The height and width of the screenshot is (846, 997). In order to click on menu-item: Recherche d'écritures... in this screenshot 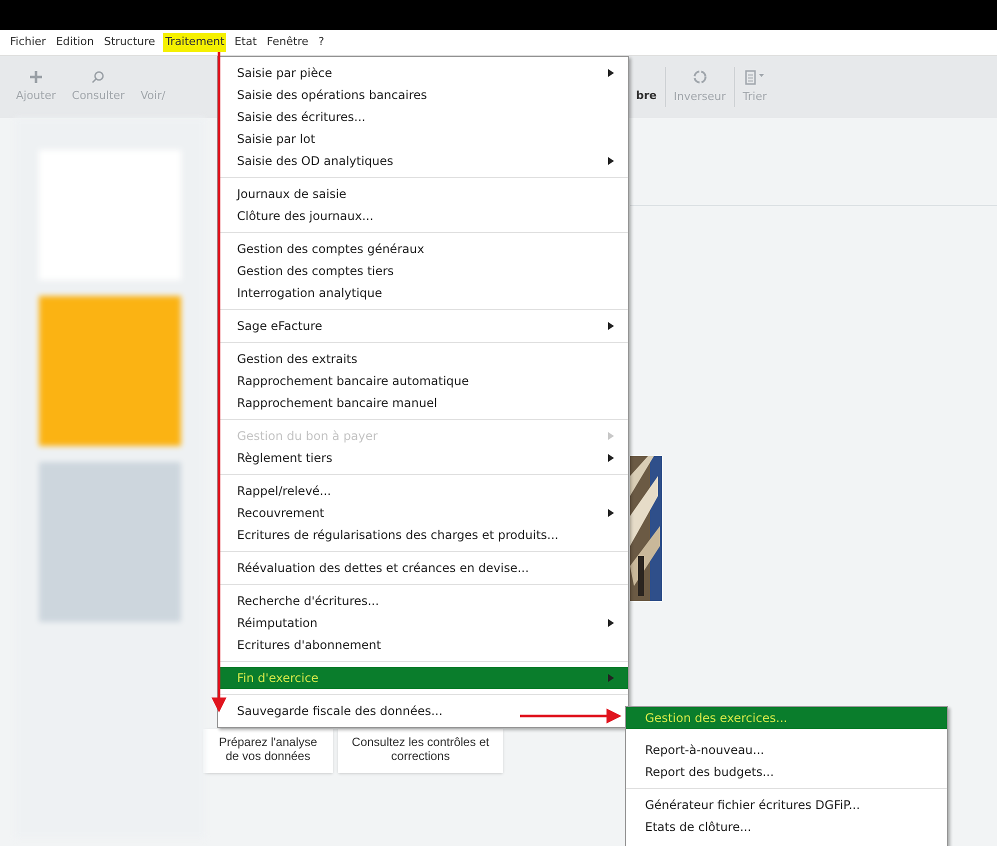, I will do `click(423, 601)`.